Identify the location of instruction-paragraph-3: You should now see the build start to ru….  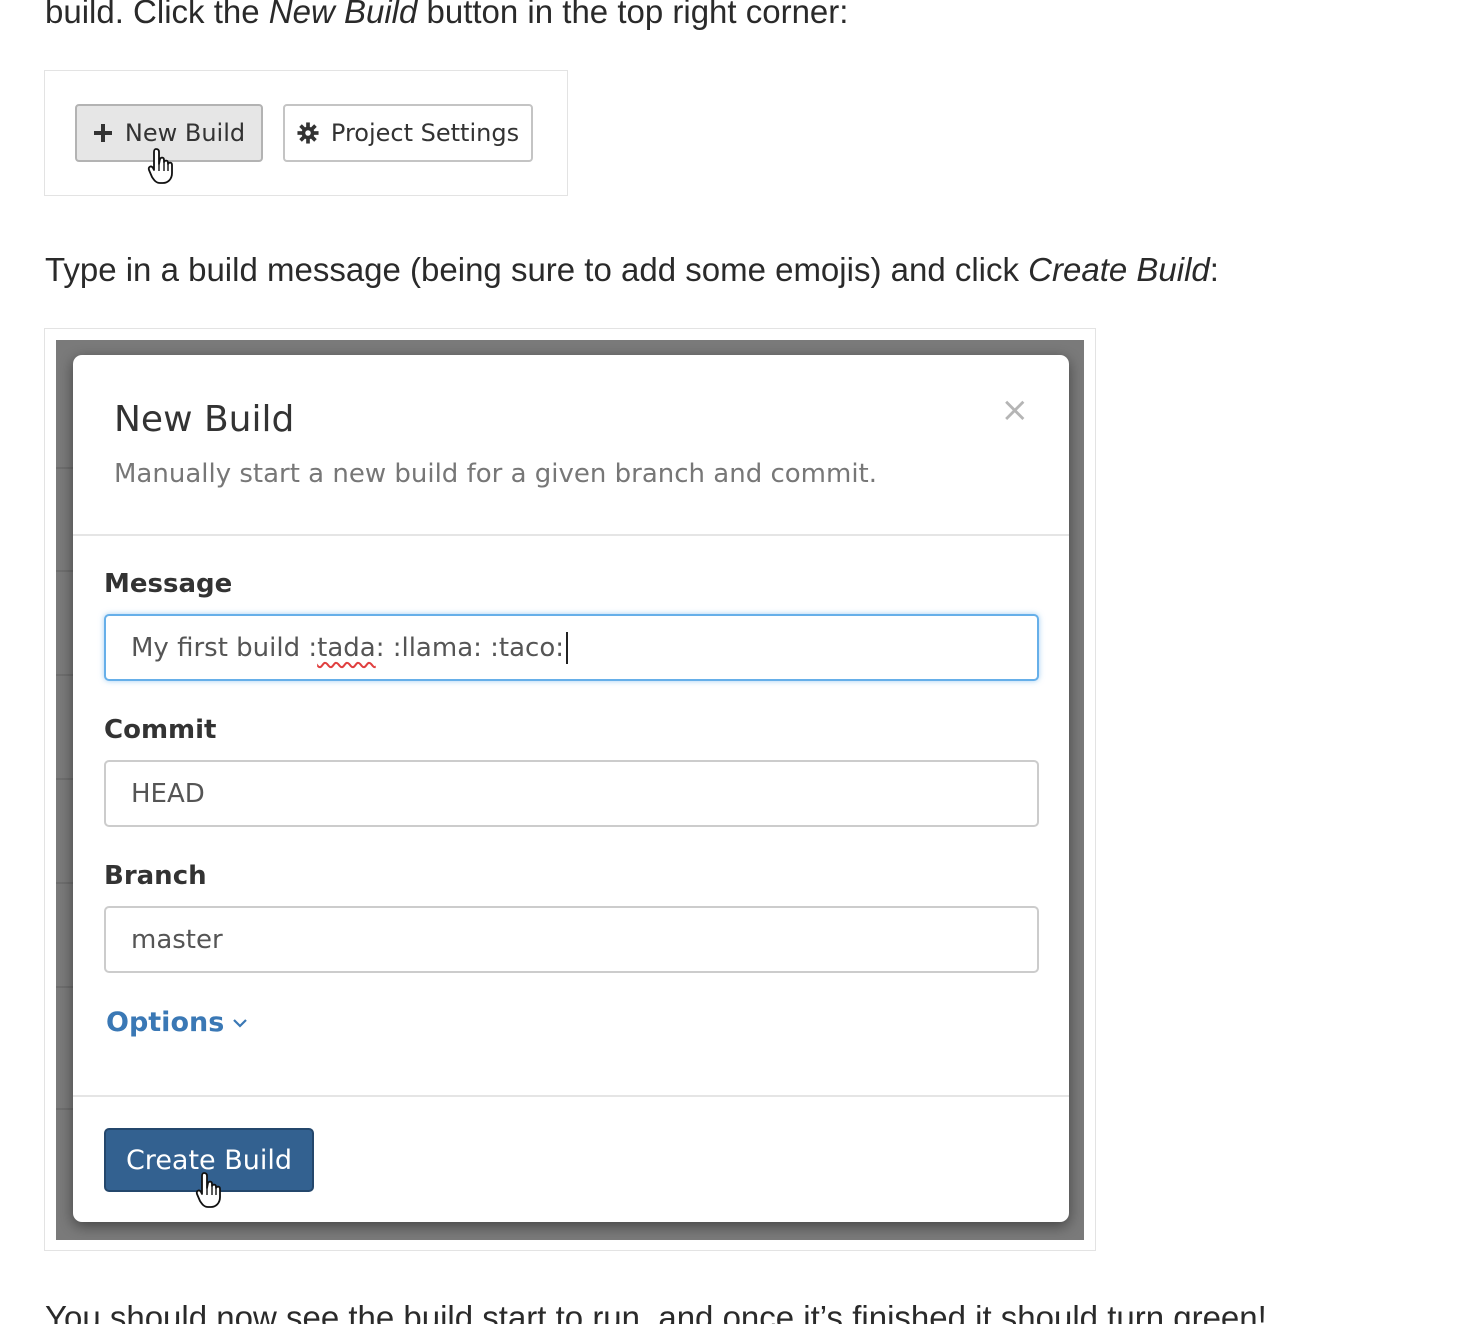
(656, 1311).